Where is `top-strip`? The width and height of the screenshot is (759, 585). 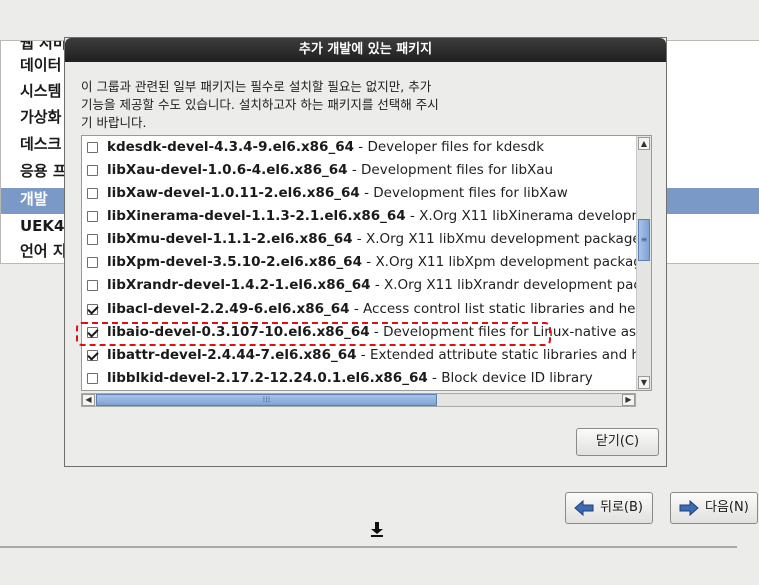
top-strip is located at coordinates (379, 20).